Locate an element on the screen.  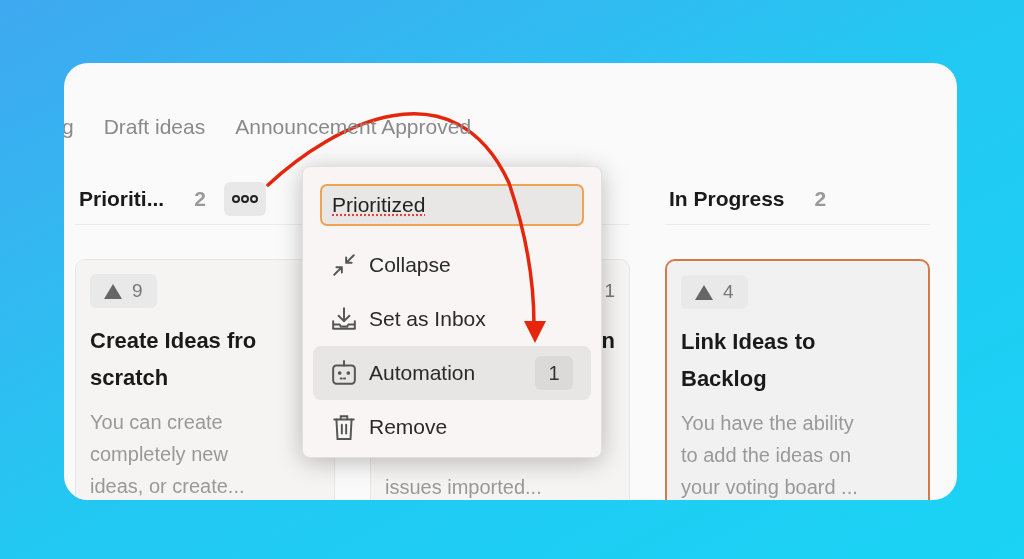
column-title: In Progress is located at coordinates (727, 198).